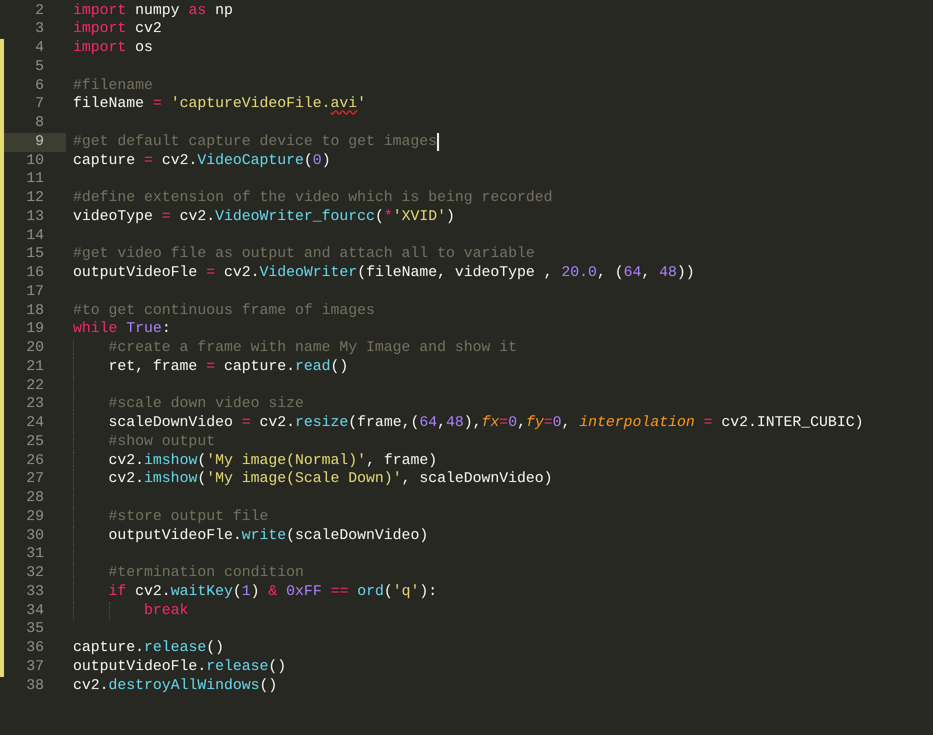  Describe the element at coordinates (171, 423) in the screenshot. I see `code-text: scaleDownVideo` at that location.